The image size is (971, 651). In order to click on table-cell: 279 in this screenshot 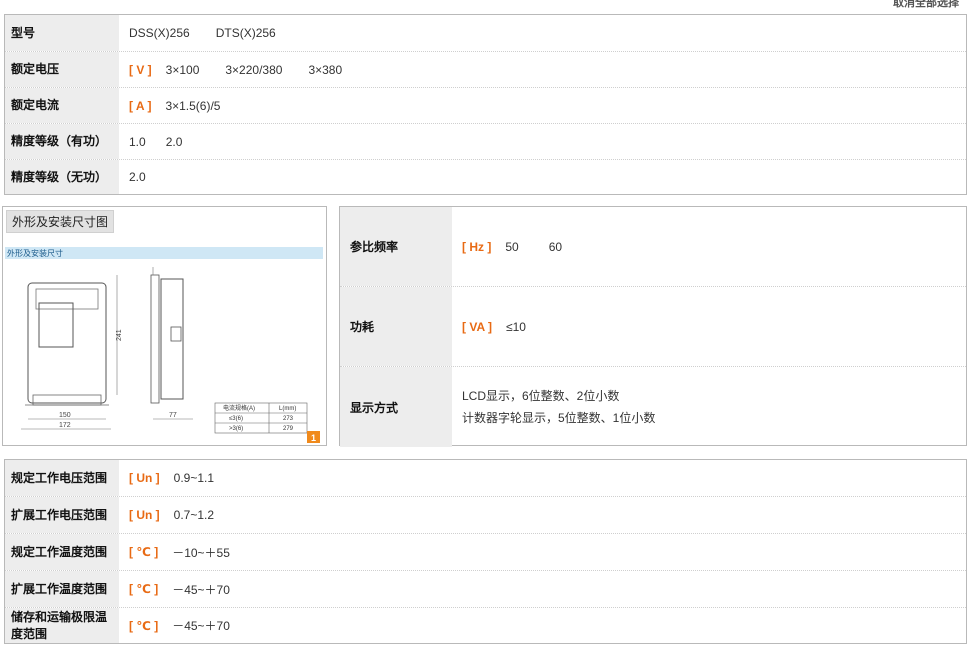, I will do `click(288, 429)`.